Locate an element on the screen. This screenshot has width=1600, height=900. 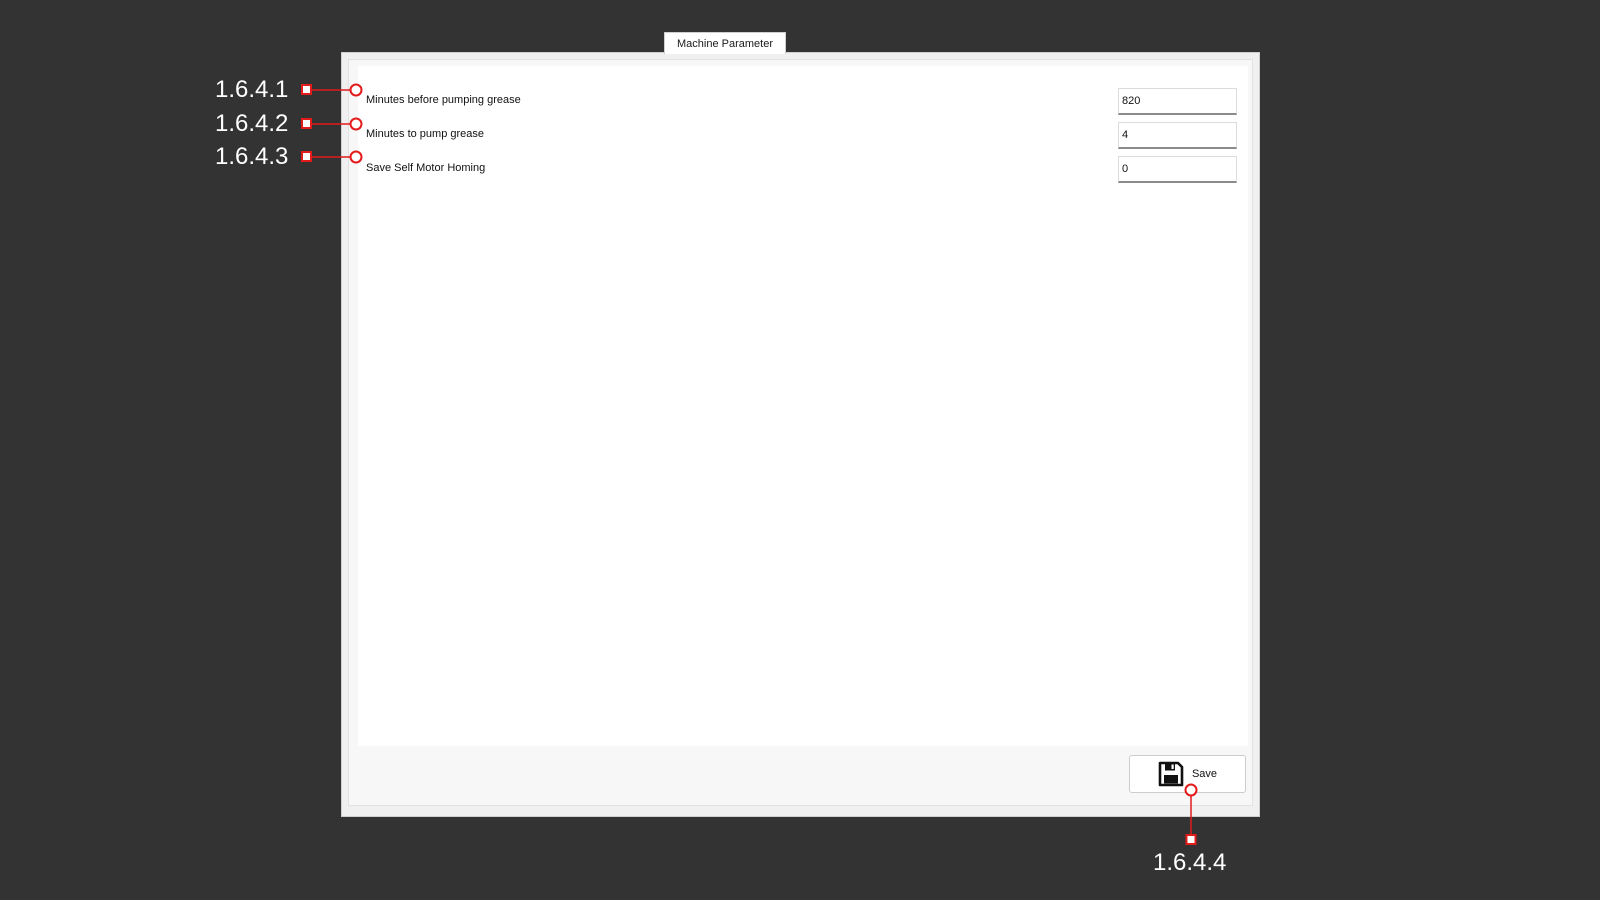
tab-label: Machine Parameter is located at coordinates (725, 43).